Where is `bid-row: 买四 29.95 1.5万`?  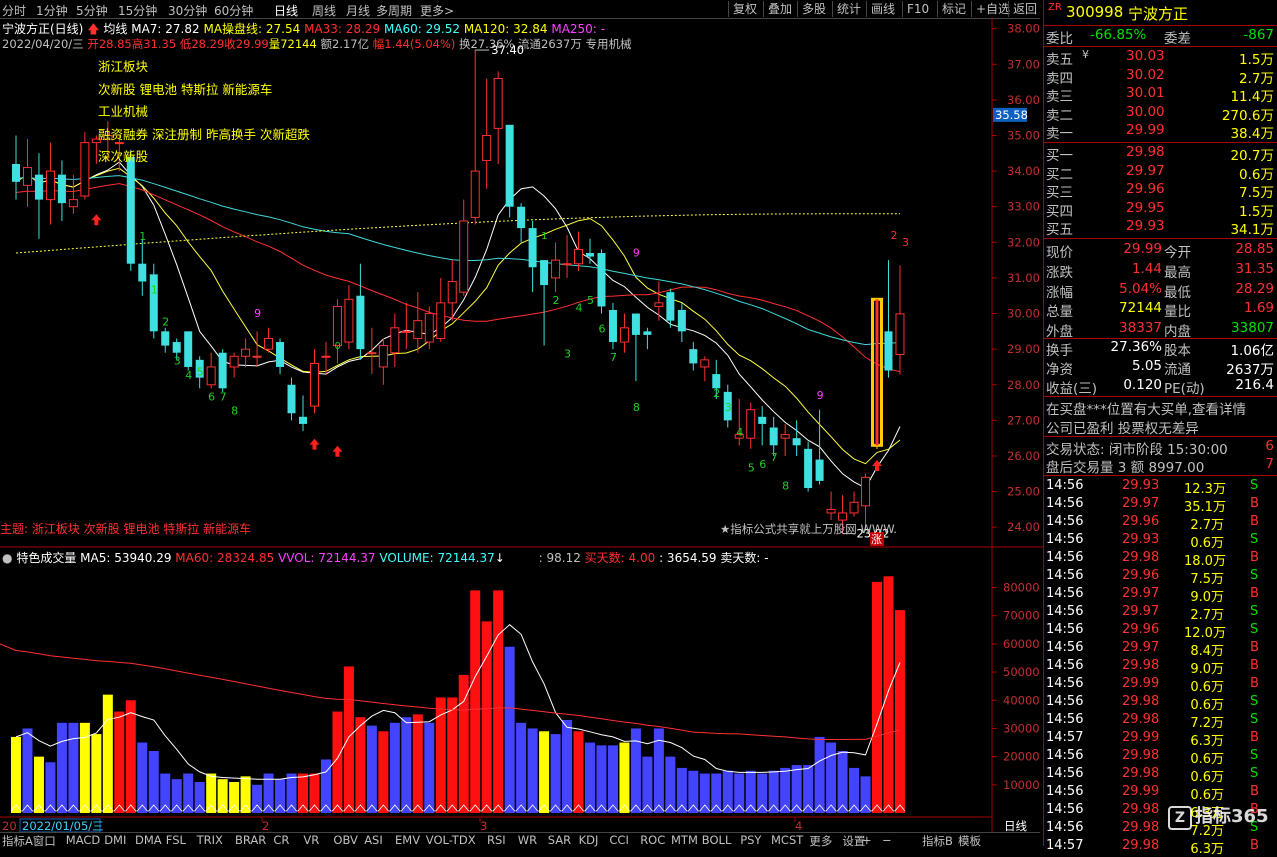
bid-row: 买四 29.95 1.5万 is located at coordinates (1160, 210).